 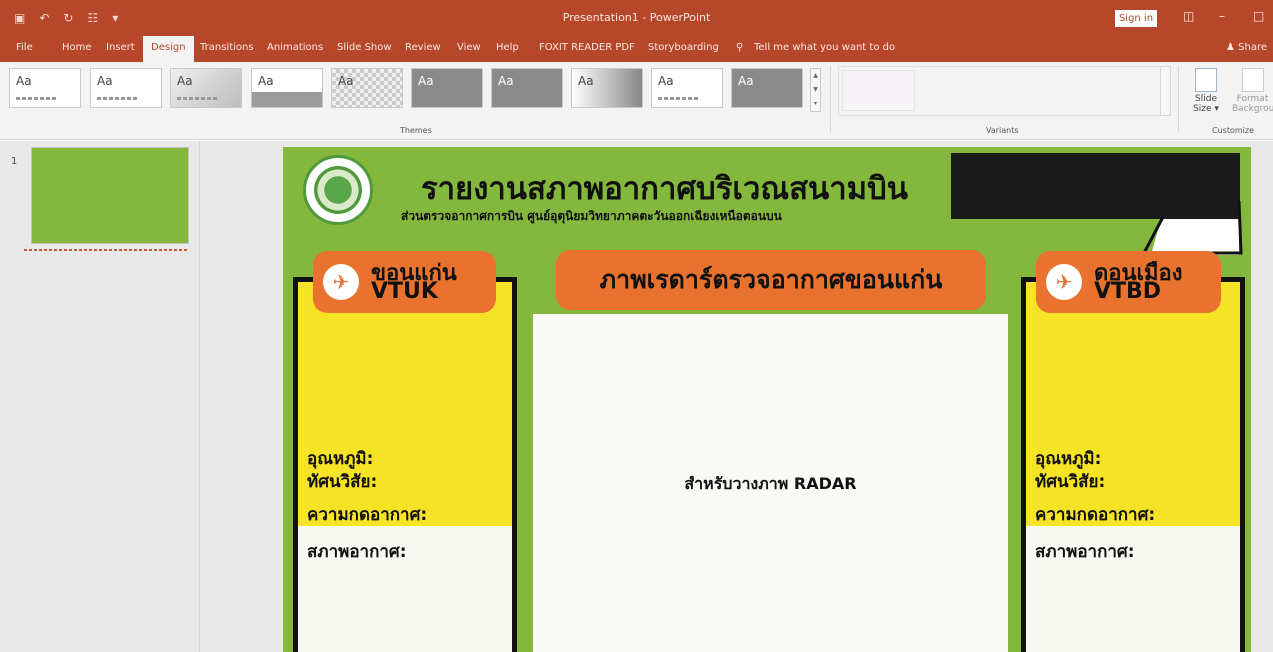 I want to click on share-button: ♟ Share, so click(x=1246, y=47).